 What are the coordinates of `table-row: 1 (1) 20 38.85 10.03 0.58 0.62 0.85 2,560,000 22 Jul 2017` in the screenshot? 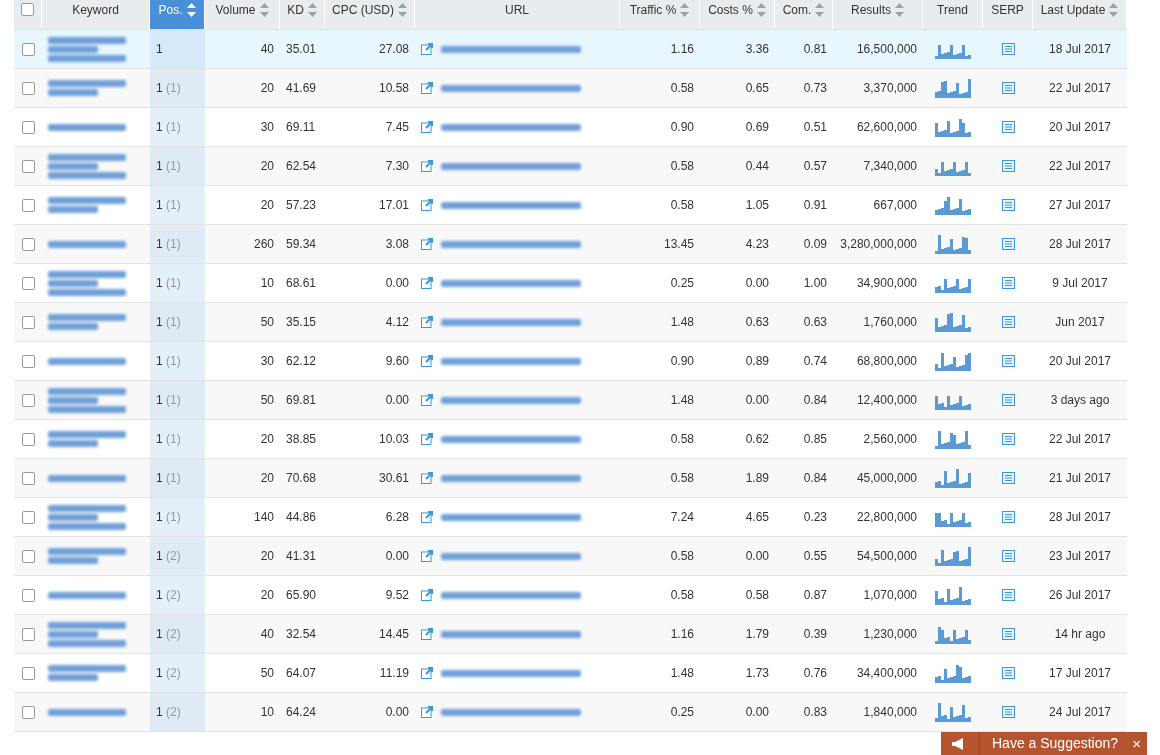 It's located at (570, 439).